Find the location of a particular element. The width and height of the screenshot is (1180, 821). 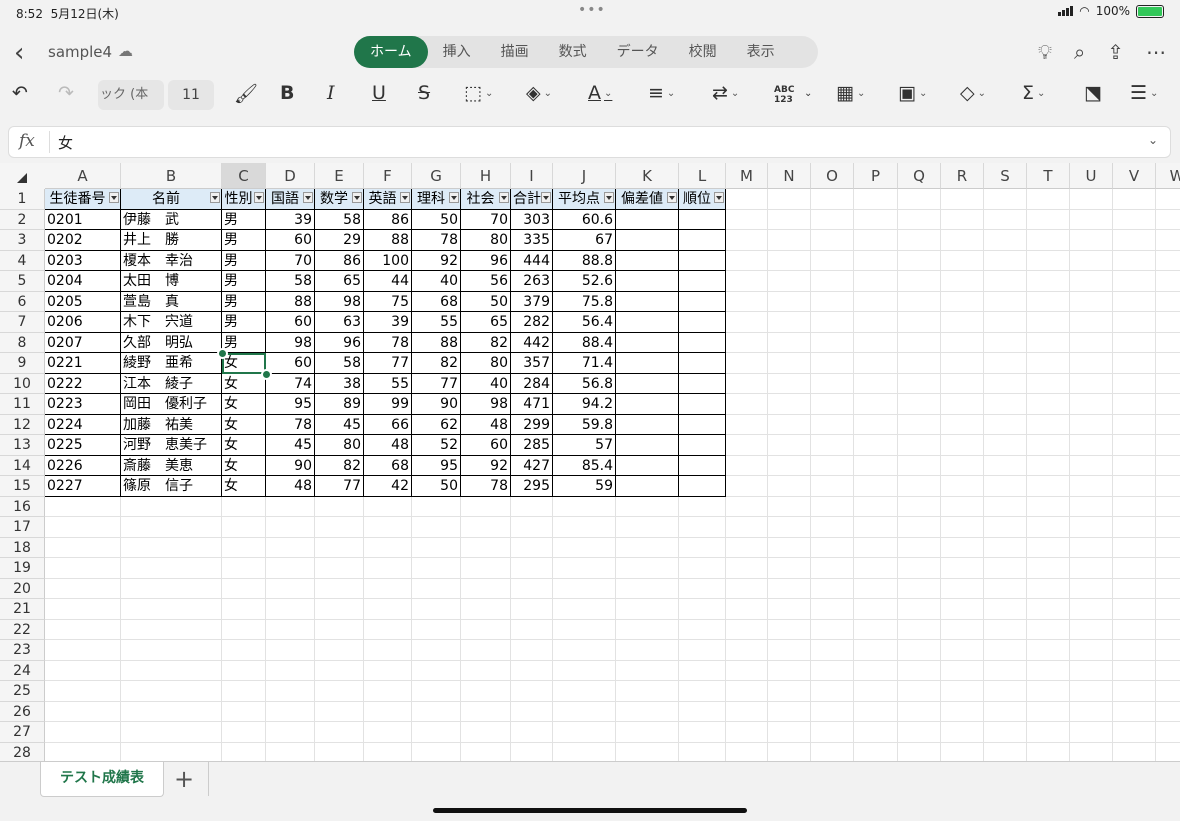

table-cell: 299 is located at coordinates (532, 424).